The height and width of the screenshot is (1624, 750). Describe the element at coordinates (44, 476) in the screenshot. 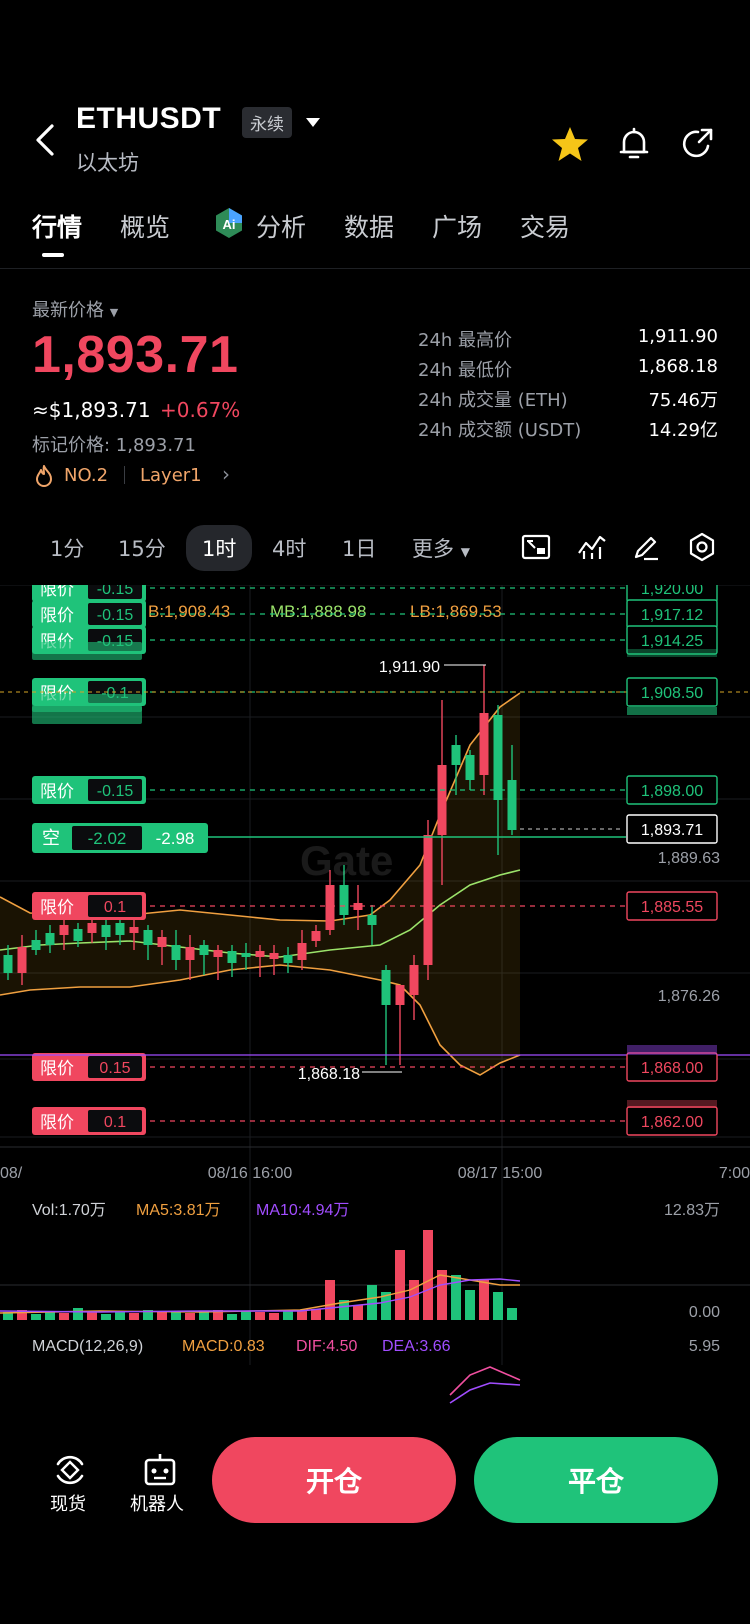

I see `fire-icon` at that location.